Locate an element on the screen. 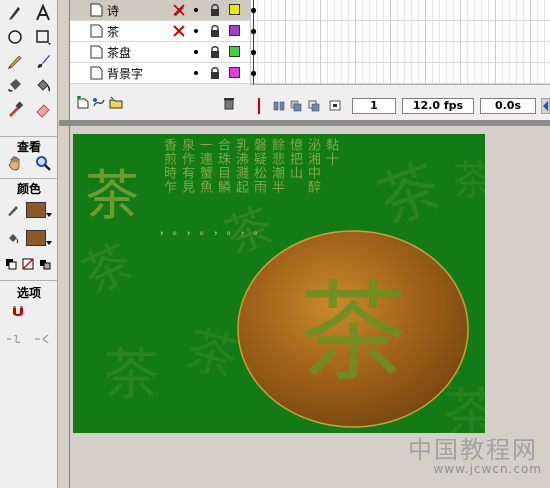 The height and width of the screenshot is (488, 550). layer-name: 背景字 is located at coordinates (125, 73).